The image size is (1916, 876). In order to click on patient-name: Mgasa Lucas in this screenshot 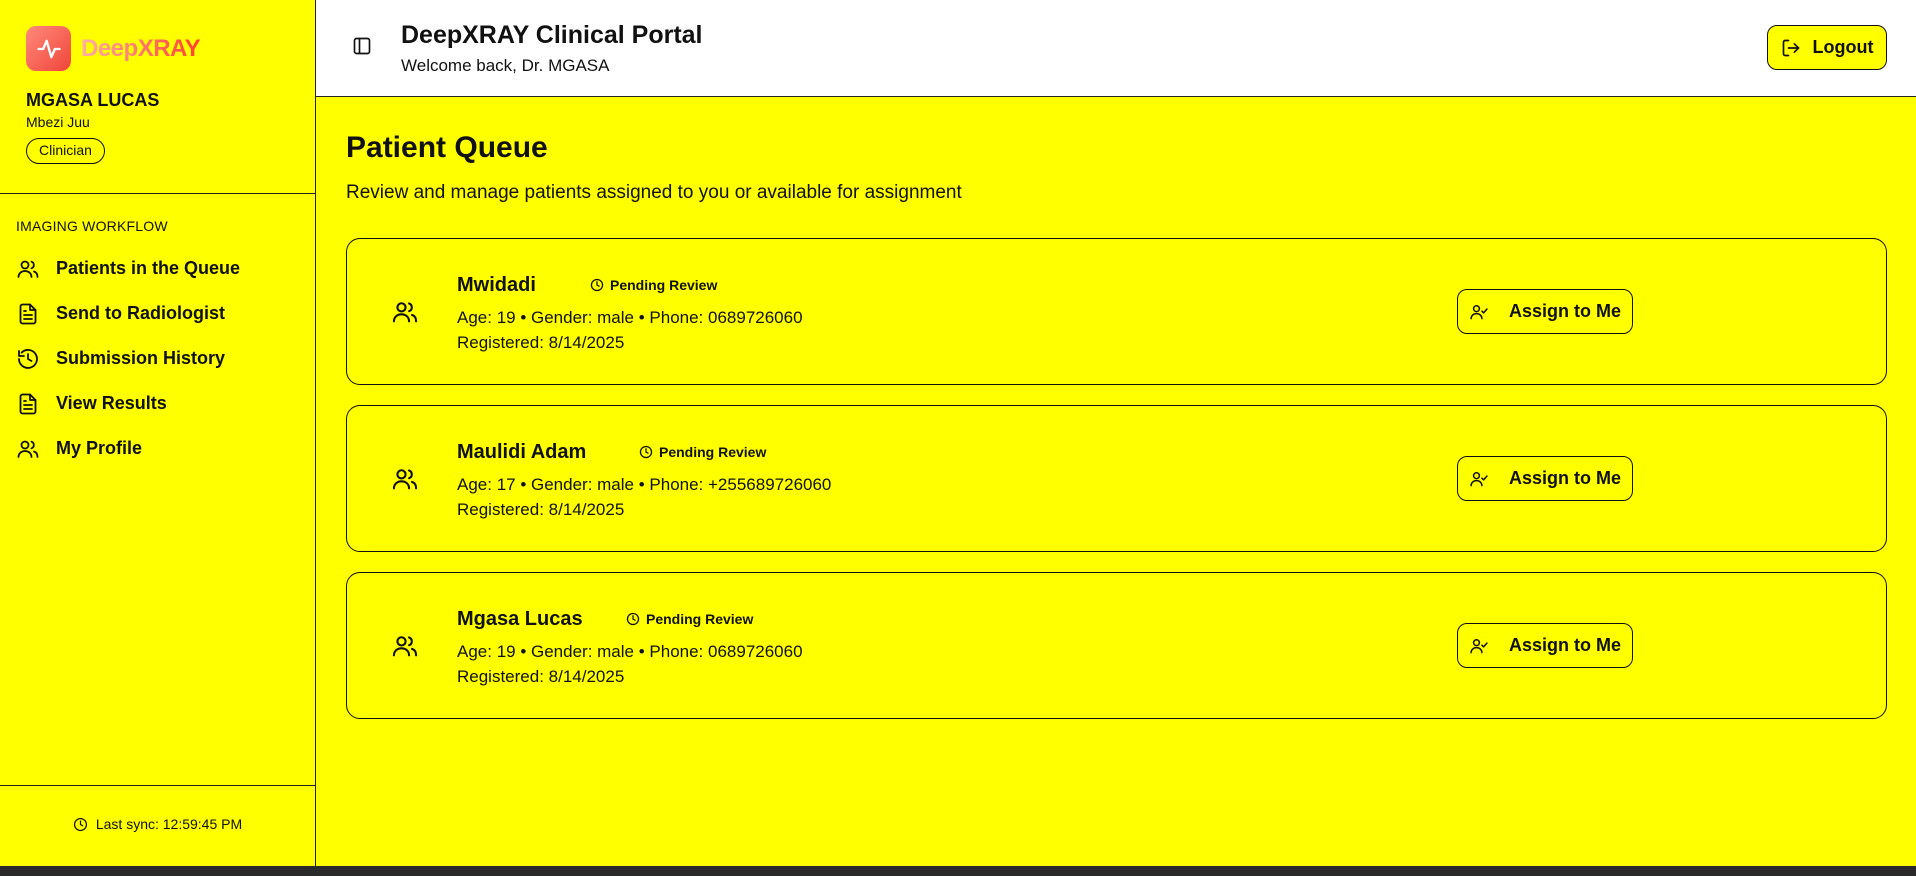, I will do `click(520, 619)`.